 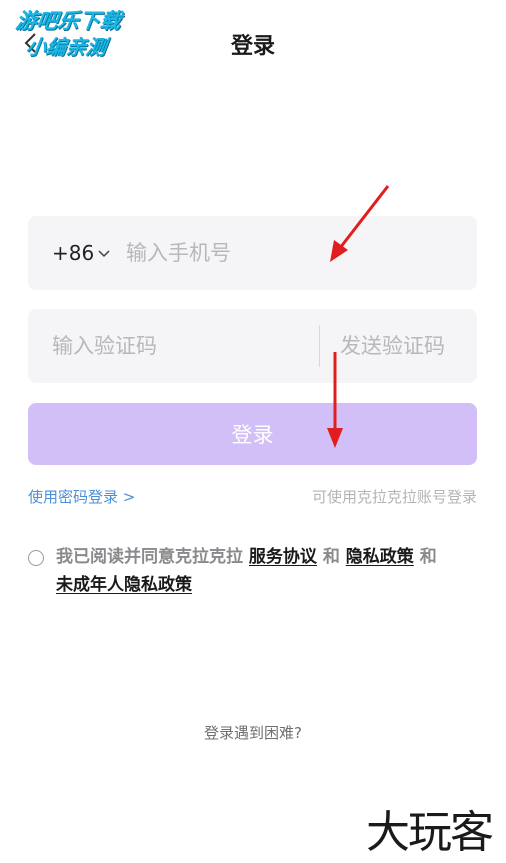 I want to click on chevron-down-icon, so click(x=104, y=254).